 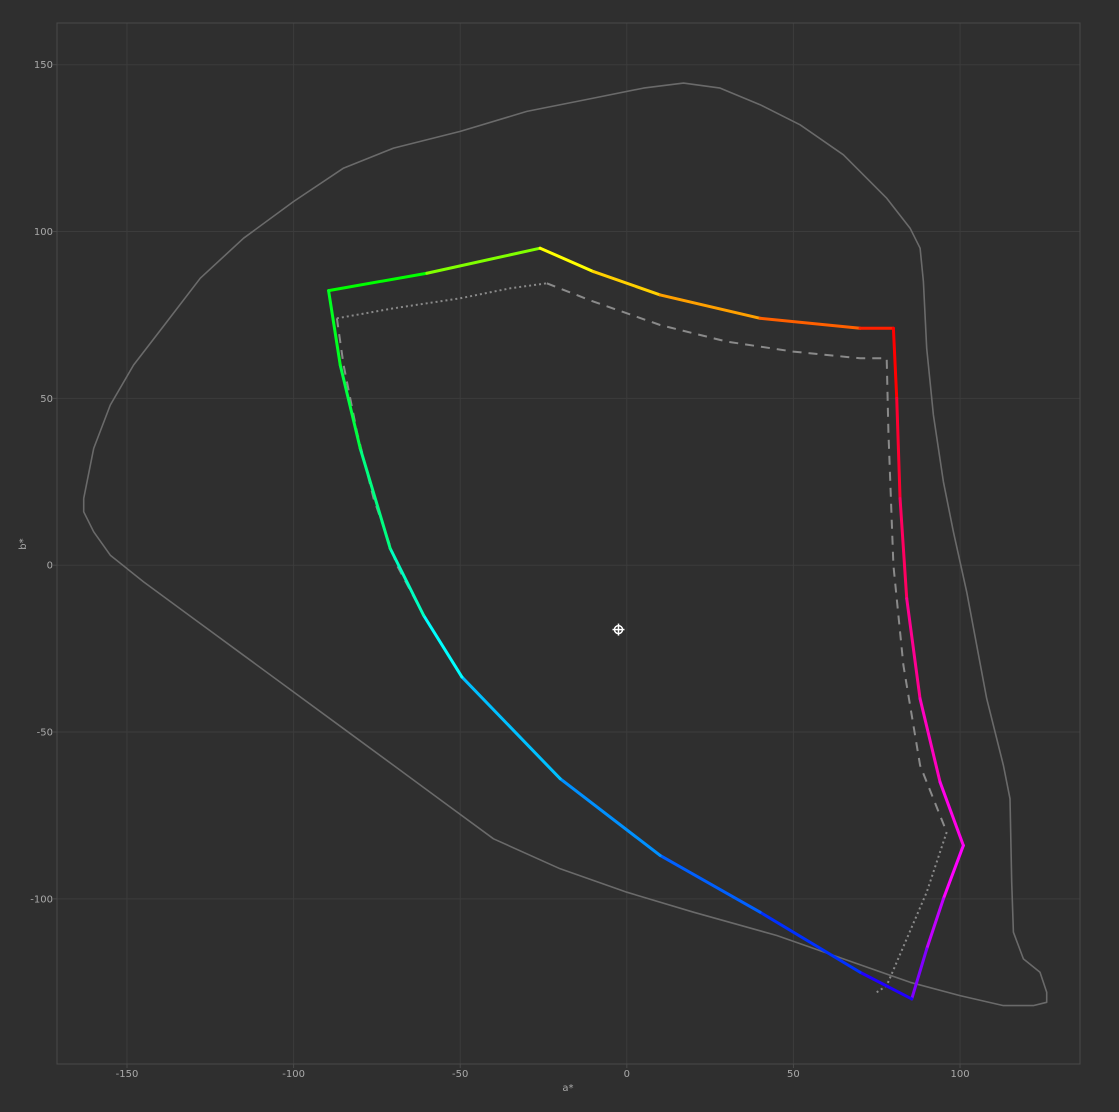 I want to click on x-tick-label: 0, so click(x=627, y=1074).